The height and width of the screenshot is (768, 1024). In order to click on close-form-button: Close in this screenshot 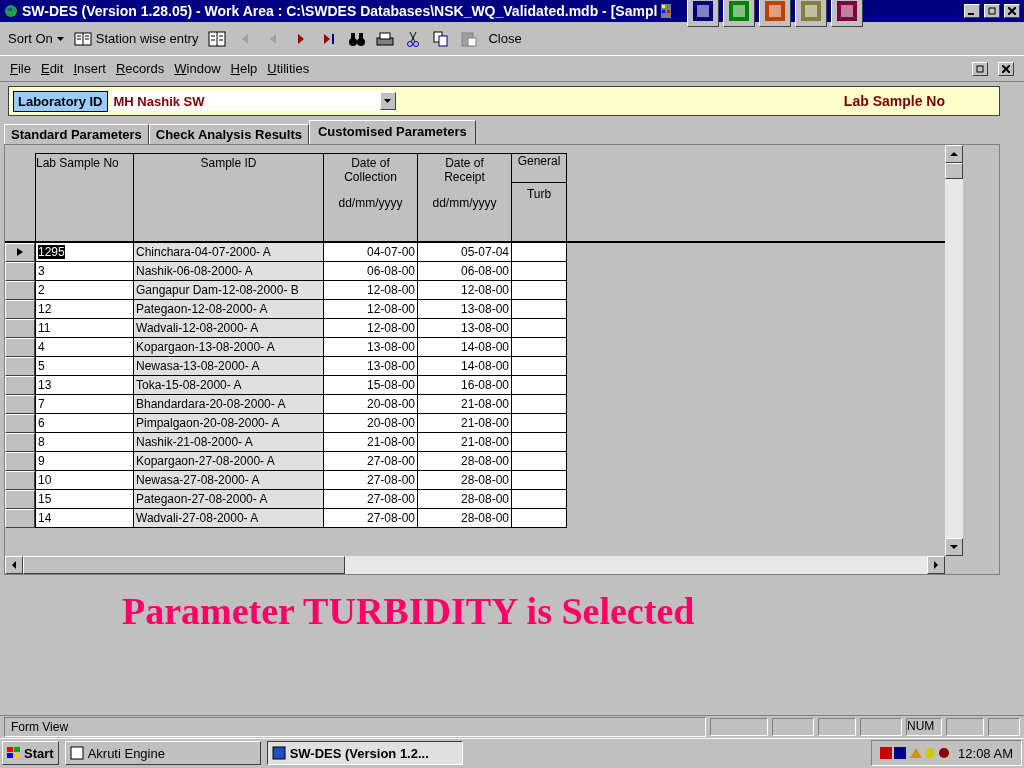, I will do `click(505, 39)`.